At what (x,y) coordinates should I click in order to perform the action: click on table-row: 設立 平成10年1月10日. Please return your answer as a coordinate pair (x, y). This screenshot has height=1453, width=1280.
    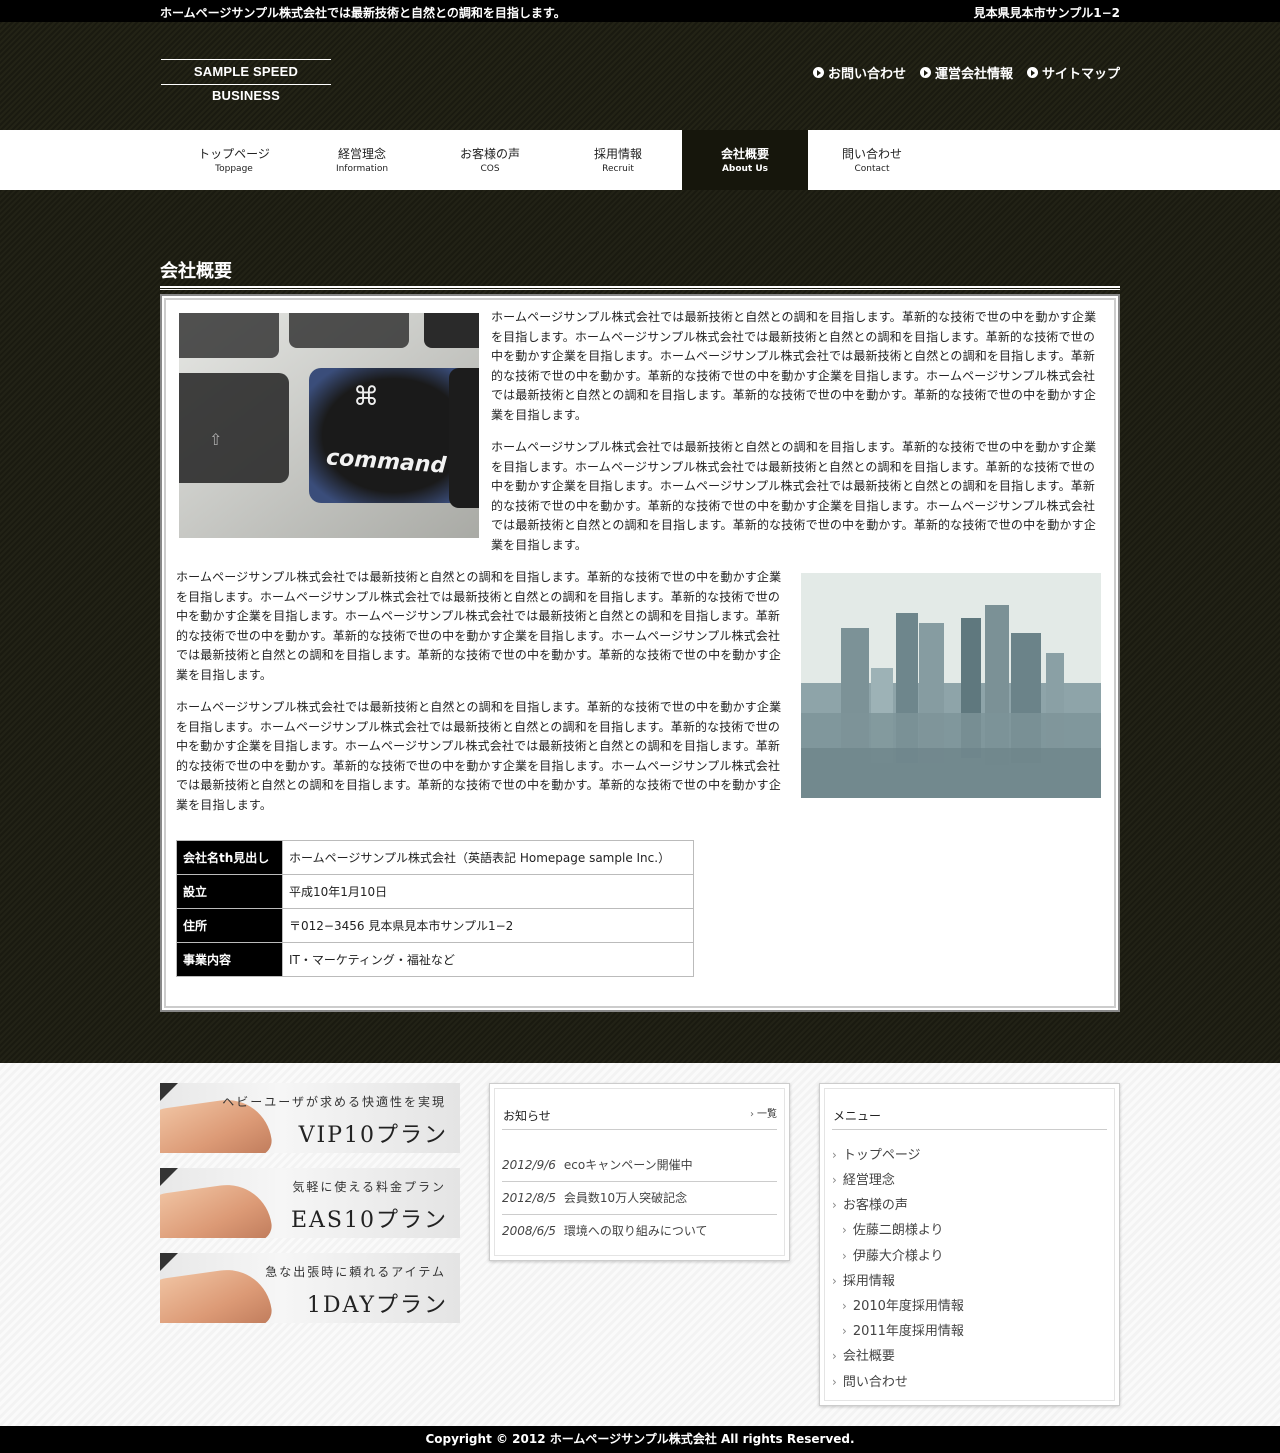
    Looking at the image, I should click on (435, 891).